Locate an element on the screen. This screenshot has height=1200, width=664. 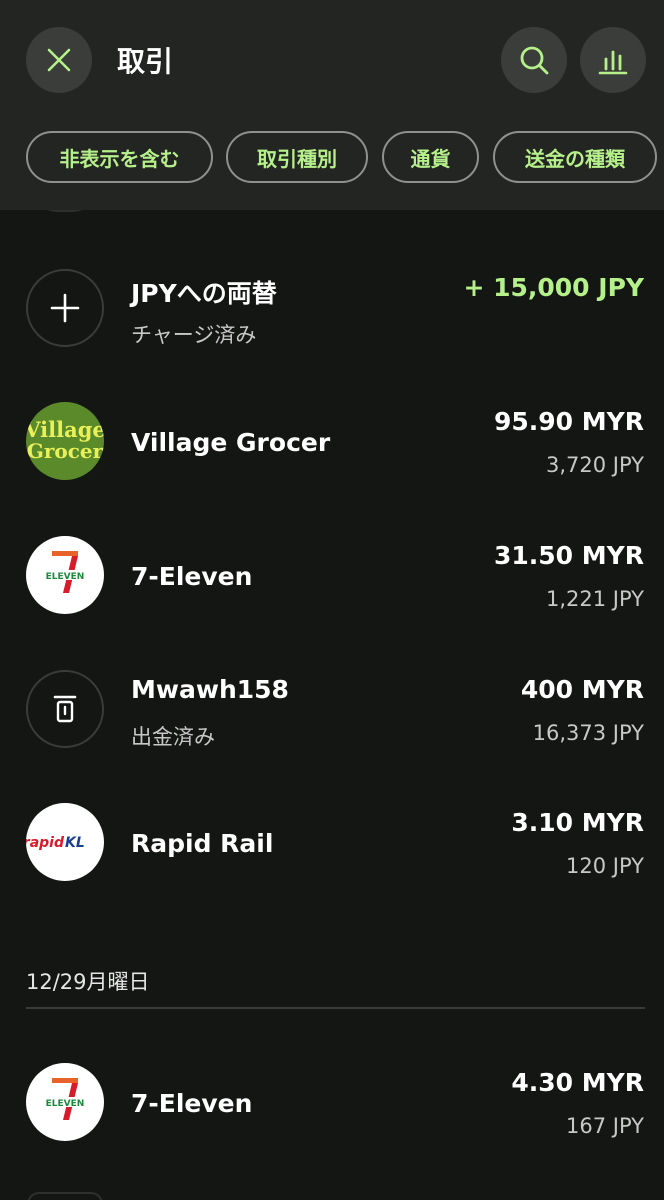
transaction-converted: 1,221 JPY is located at coordinates (594, 599).